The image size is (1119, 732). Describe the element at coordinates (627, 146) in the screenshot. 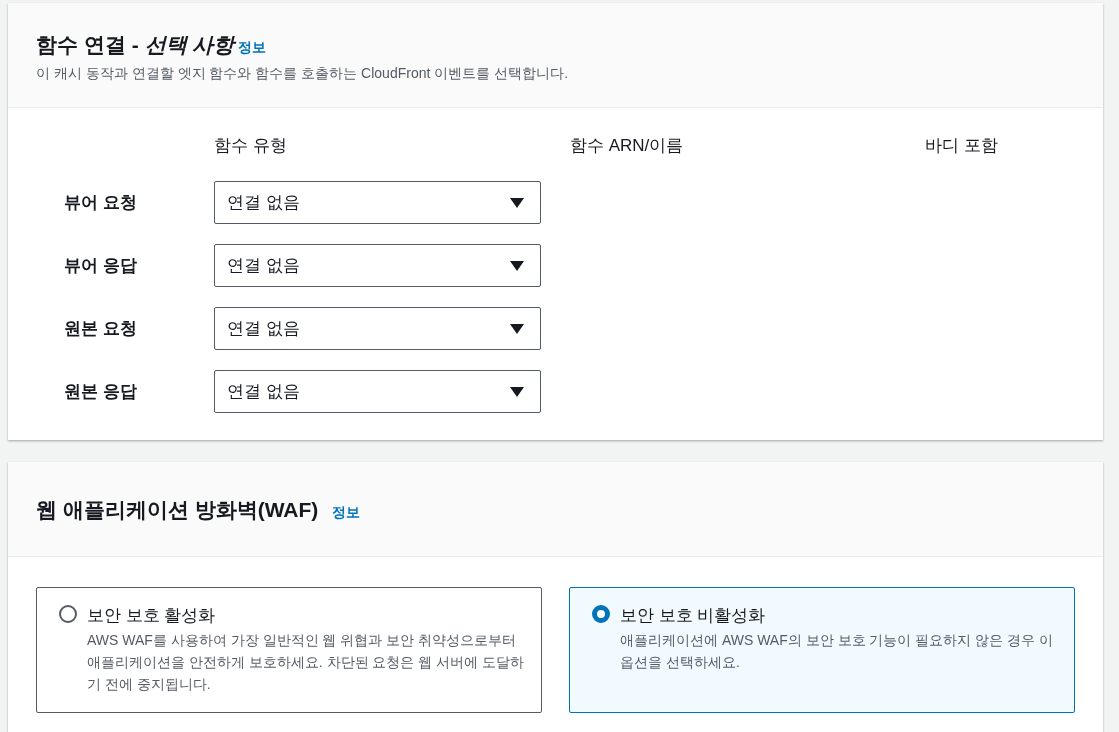

I see `column-header: 함수 ARN/이름` at that location.